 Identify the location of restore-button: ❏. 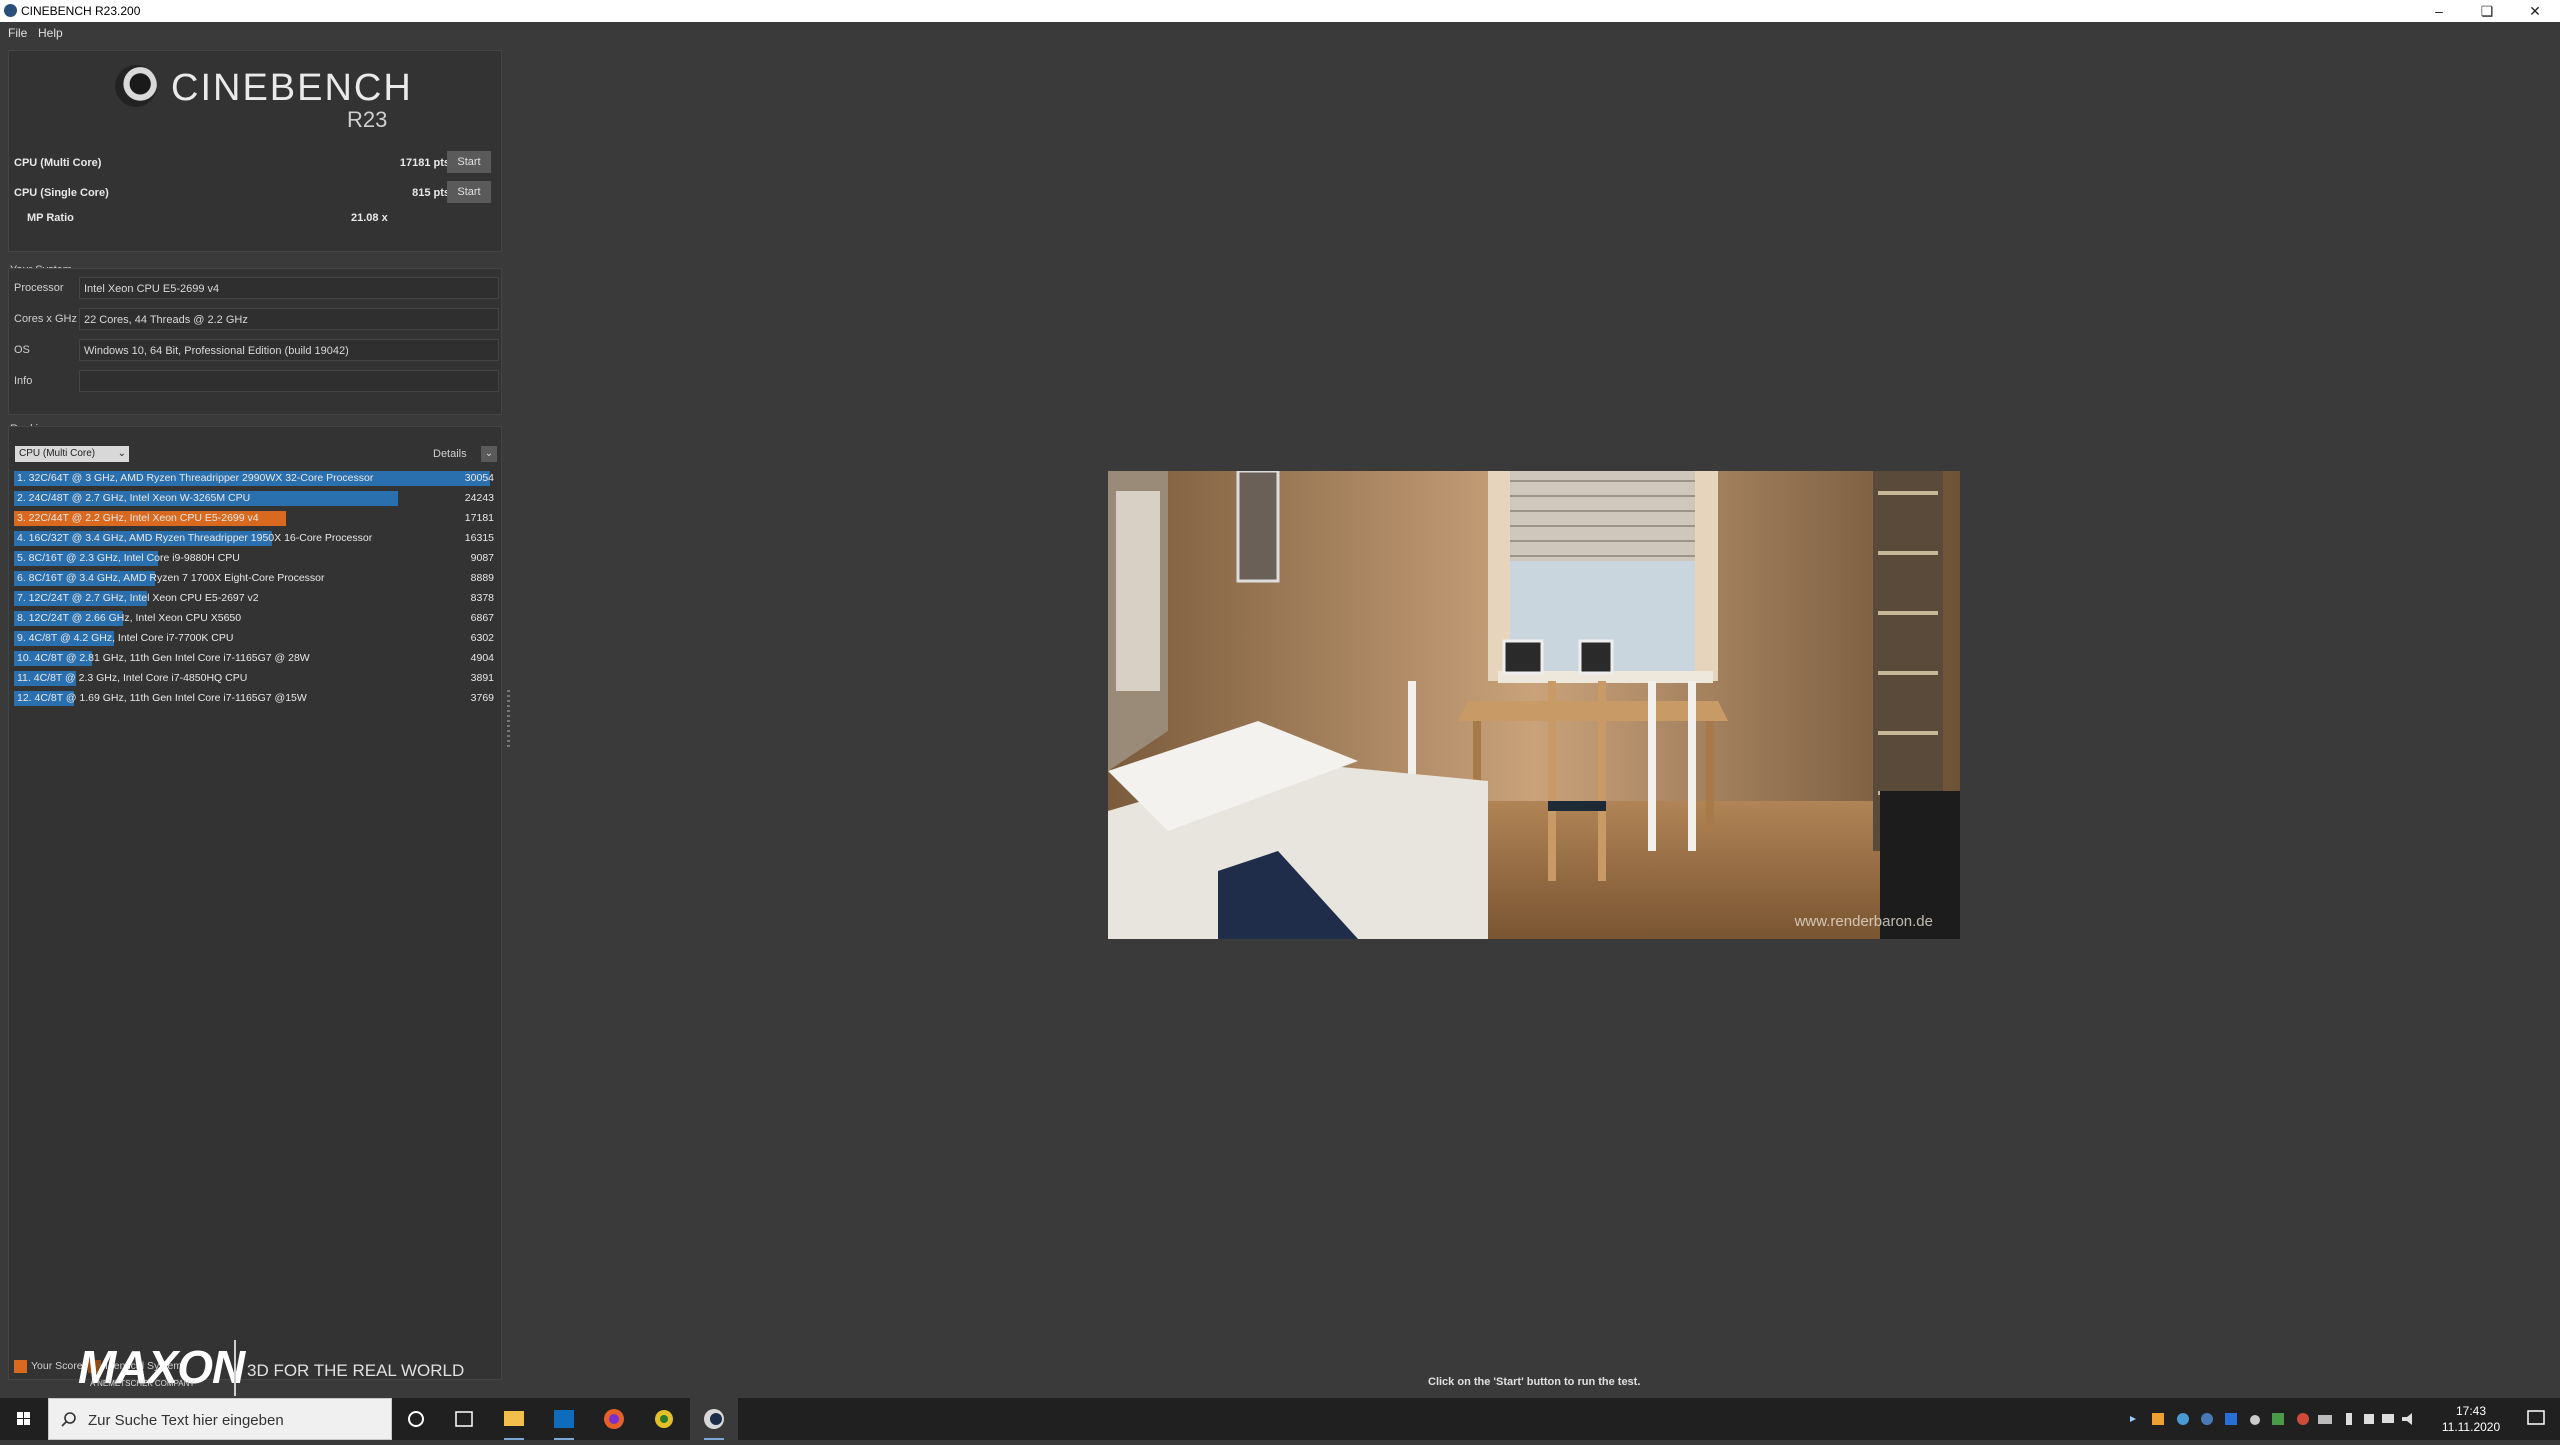
(2487, 11).